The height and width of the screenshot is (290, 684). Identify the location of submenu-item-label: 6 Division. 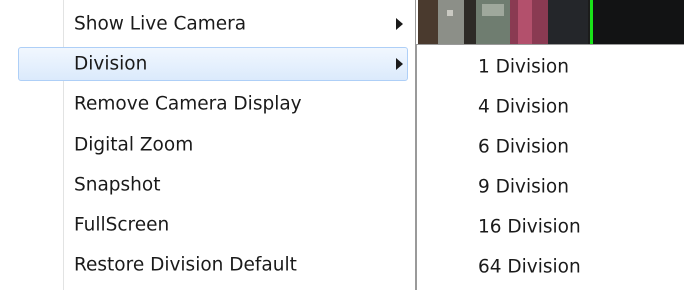
(523, 147).